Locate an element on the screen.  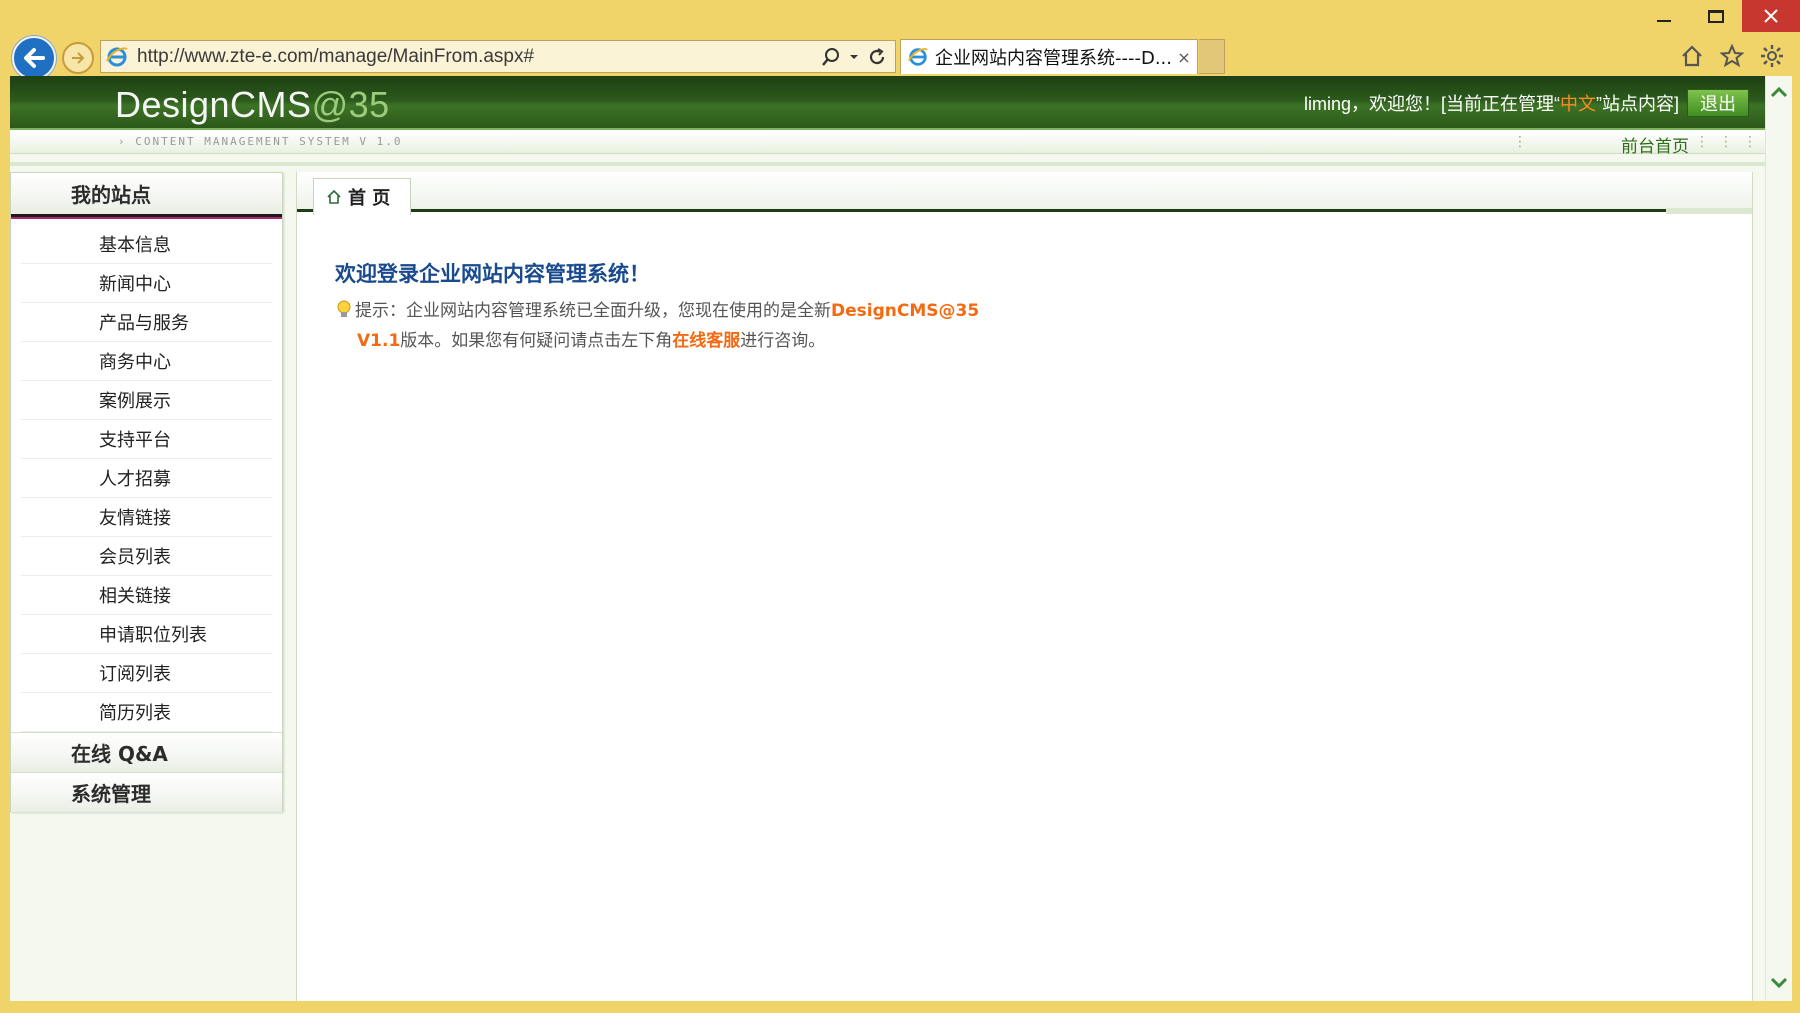
close-icon is located at coordinates (1771, 16).